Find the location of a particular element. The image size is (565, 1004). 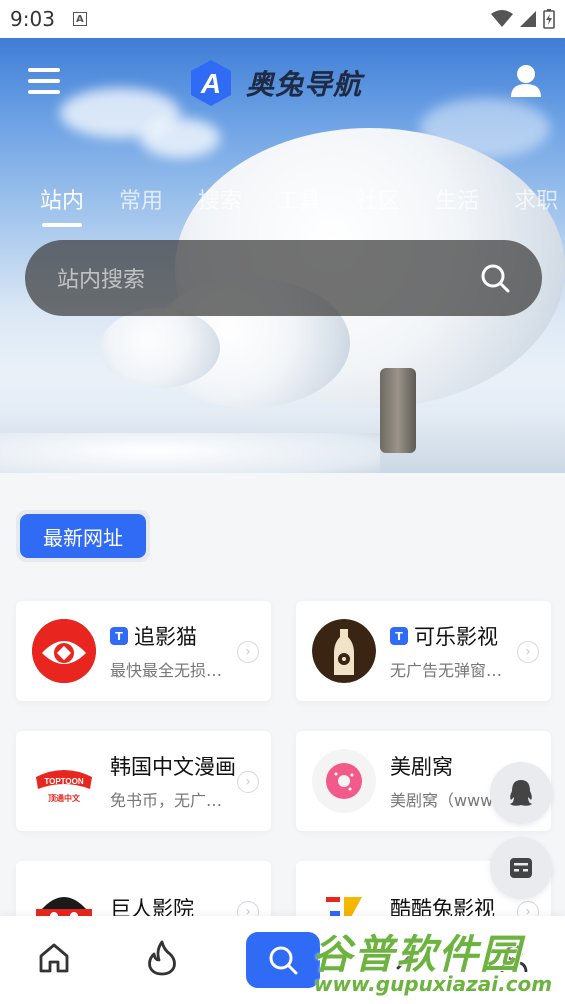

search-input: 站内搜索 is located at coordinates (283, 278).